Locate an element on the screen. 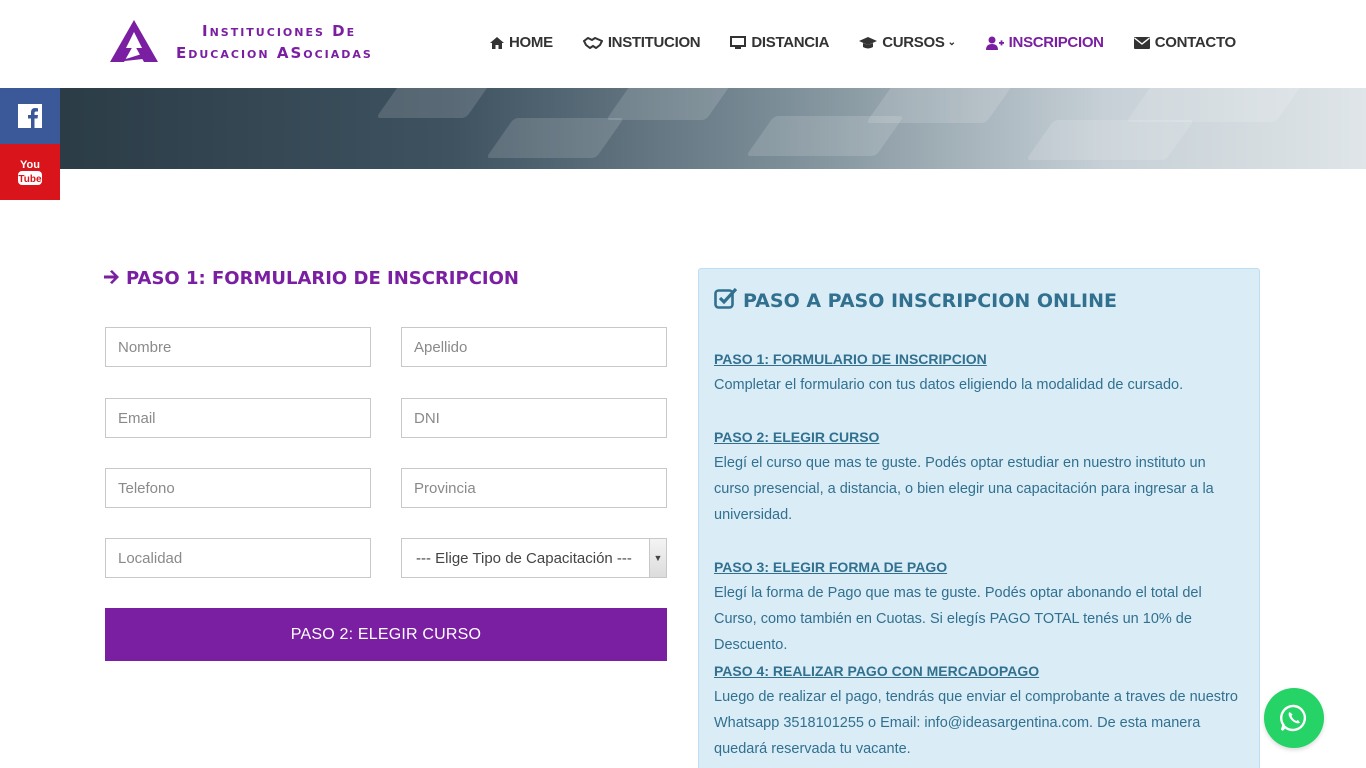 Image resolution: width=1366 pixels, height=768 pixels. info-title-text: PASO A PASO INSCRIPCION ONLINE is located at coordinates (930, 300).